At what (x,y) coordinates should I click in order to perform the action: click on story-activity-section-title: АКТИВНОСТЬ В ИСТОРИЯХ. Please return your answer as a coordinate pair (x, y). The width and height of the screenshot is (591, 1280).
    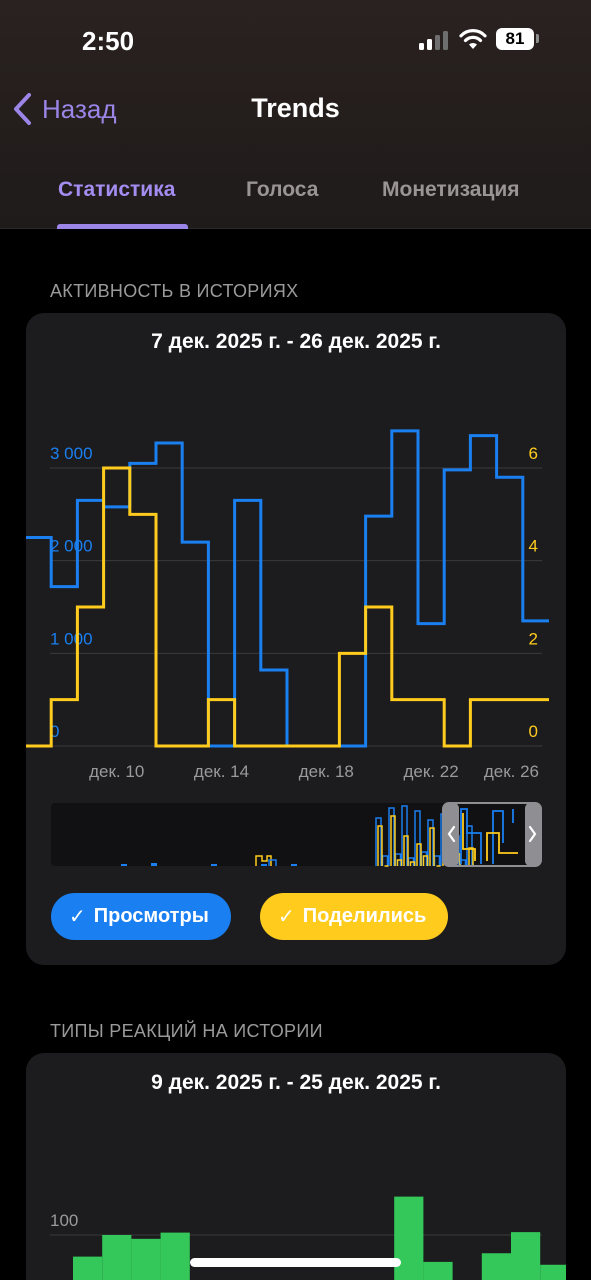
    Looking at the image, I should click on (174, 291).